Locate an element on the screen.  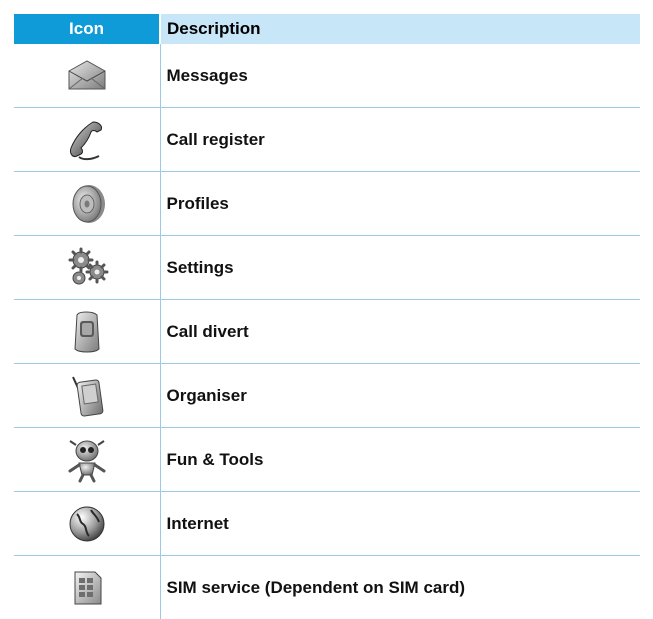
table-row: Profiles is located at coordinates (327, 204).